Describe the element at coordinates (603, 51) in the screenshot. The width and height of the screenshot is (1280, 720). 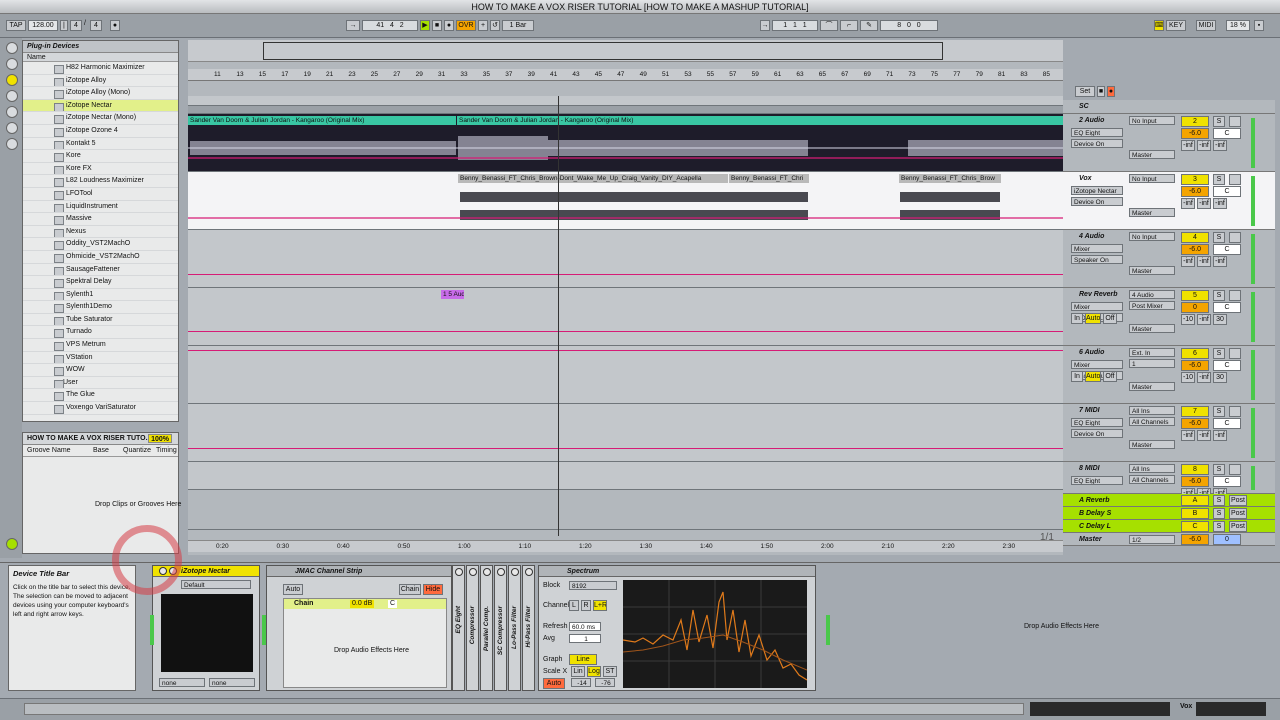
I see `overview-zoom-box` at that location.